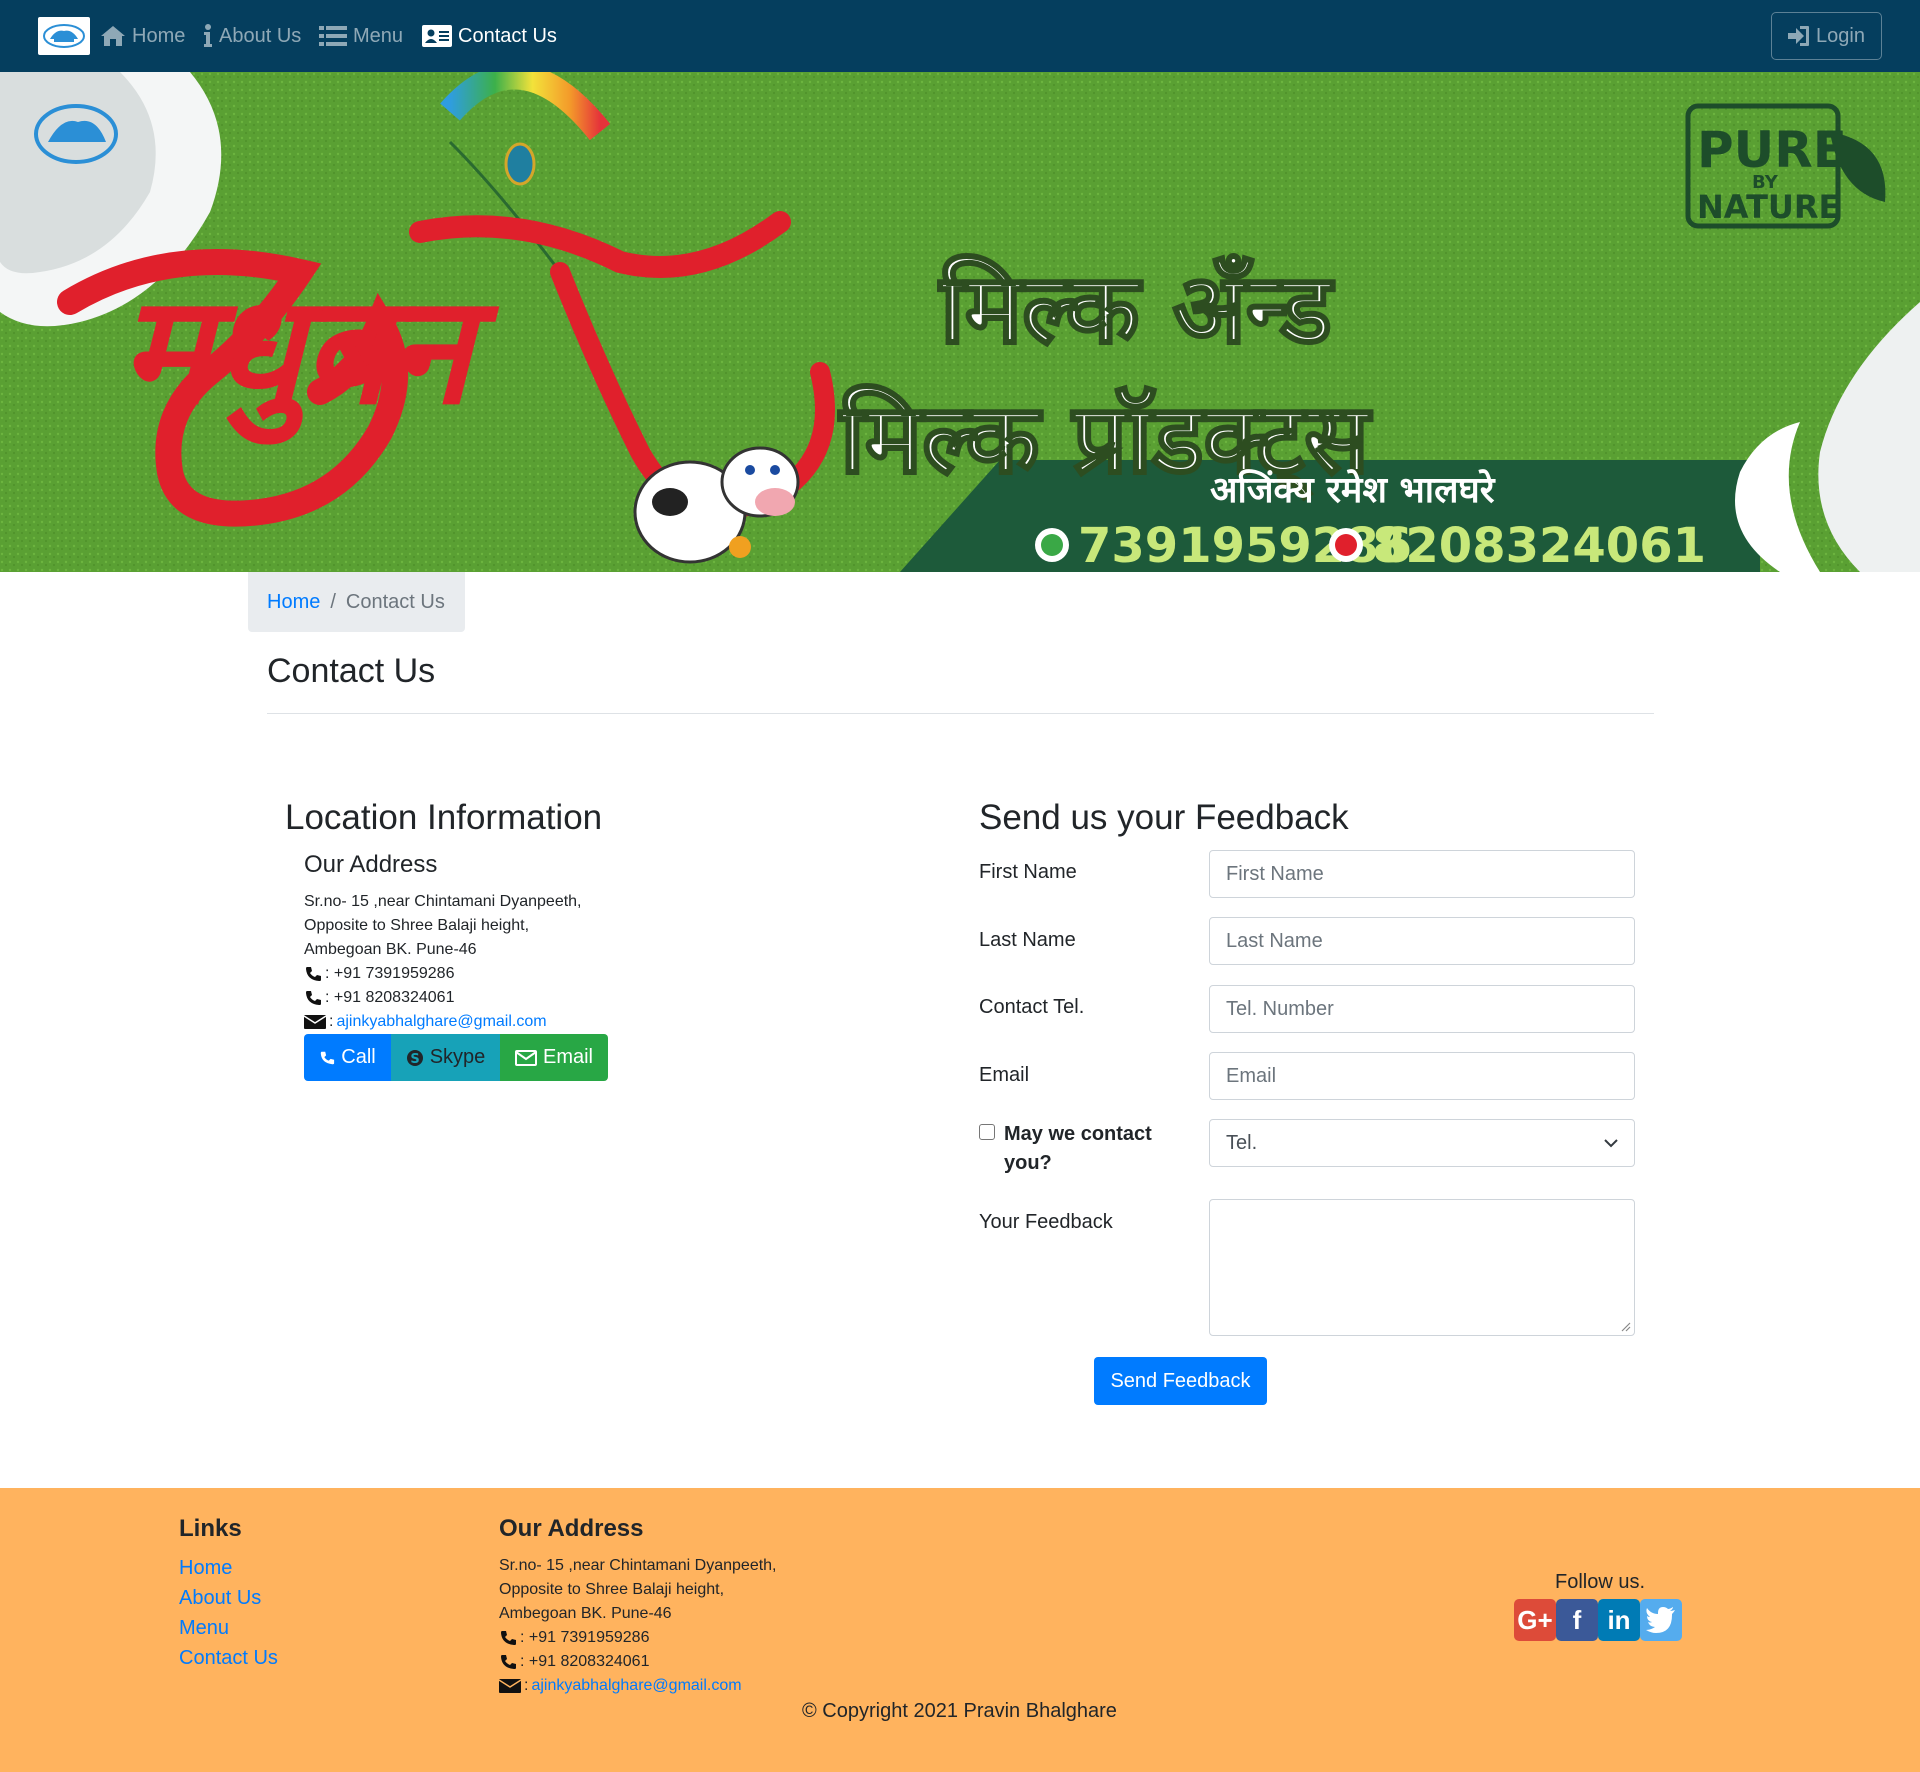  I want to click on breadcrumb-home: Home, so click(293, 602).